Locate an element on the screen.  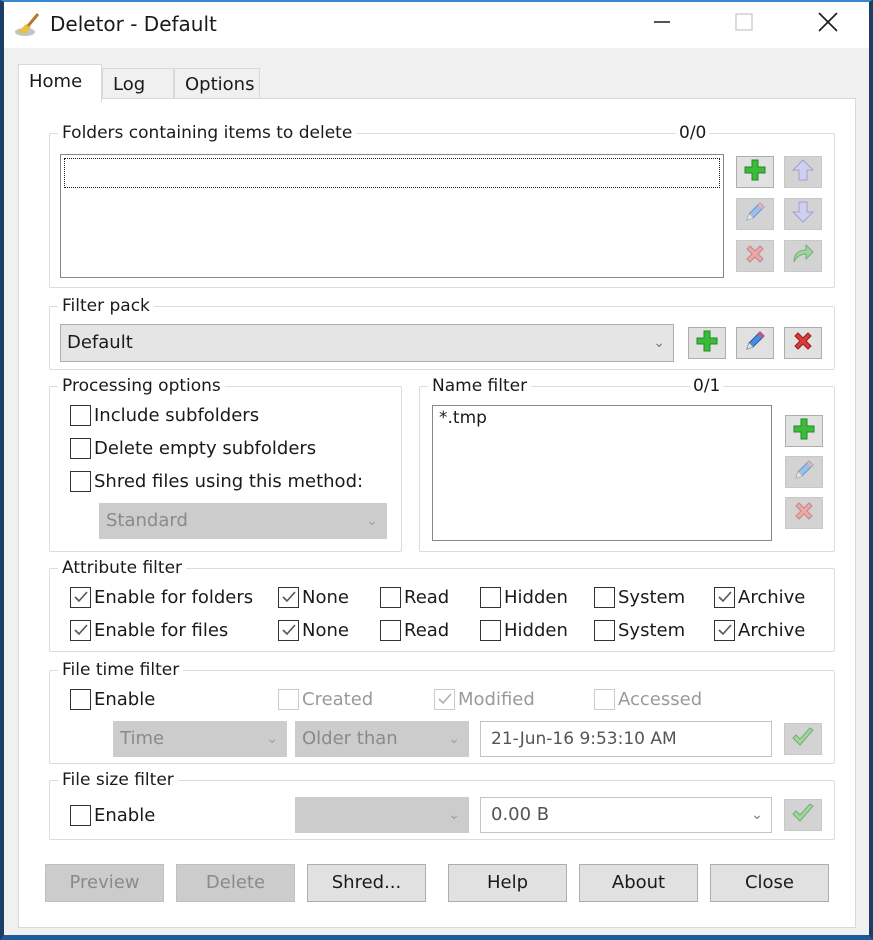
checkbox-label: Archive is located at coordinates (772, 597).